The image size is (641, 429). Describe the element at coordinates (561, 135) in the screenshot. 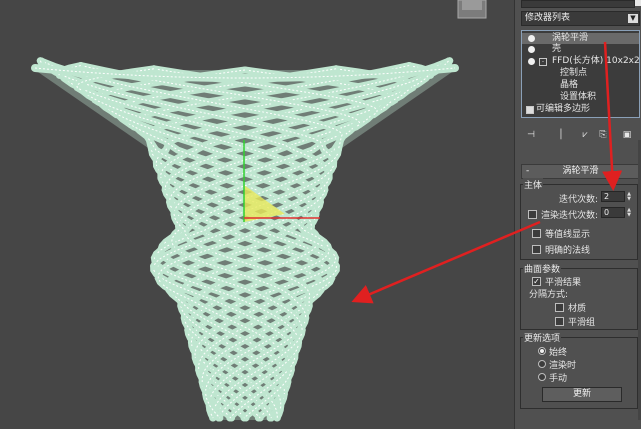

I see `show-end-result-icon: │` at that location.